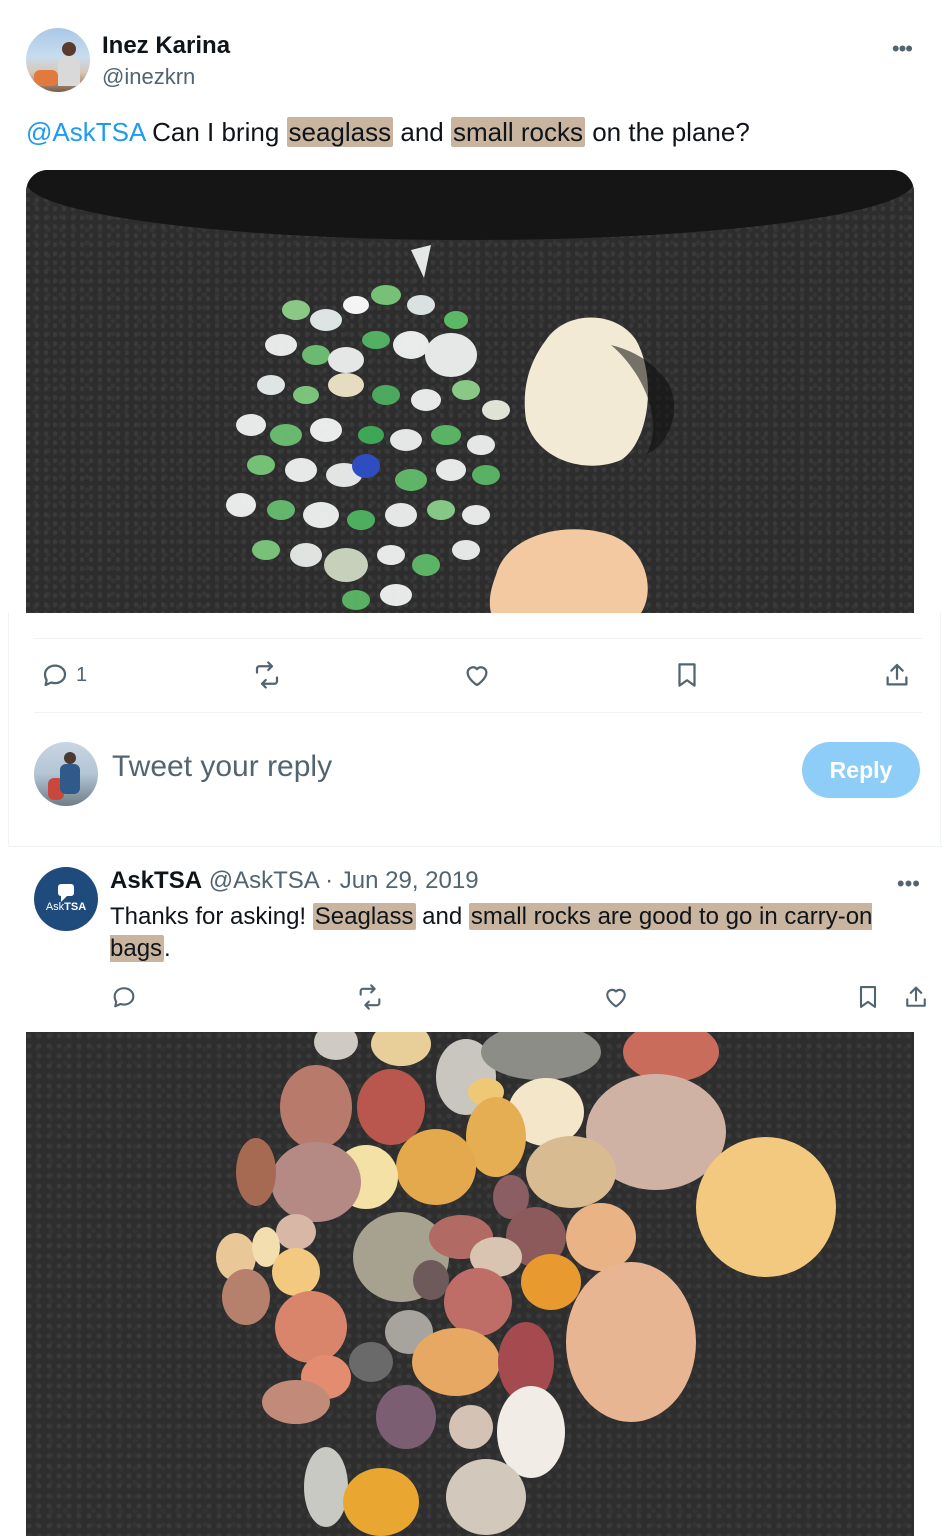  Describe the element at coordinates (442, 916) in the screenshot. I see `reply-text-segment: and` at that location.